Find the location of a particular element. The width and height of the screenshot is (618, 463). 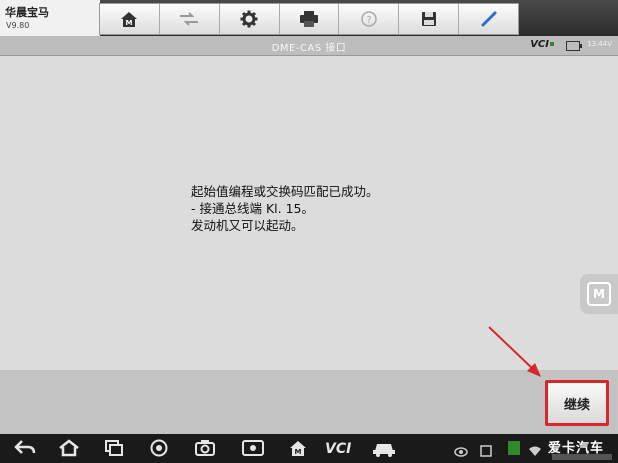

edit-button is located at coordinates (489, 19).